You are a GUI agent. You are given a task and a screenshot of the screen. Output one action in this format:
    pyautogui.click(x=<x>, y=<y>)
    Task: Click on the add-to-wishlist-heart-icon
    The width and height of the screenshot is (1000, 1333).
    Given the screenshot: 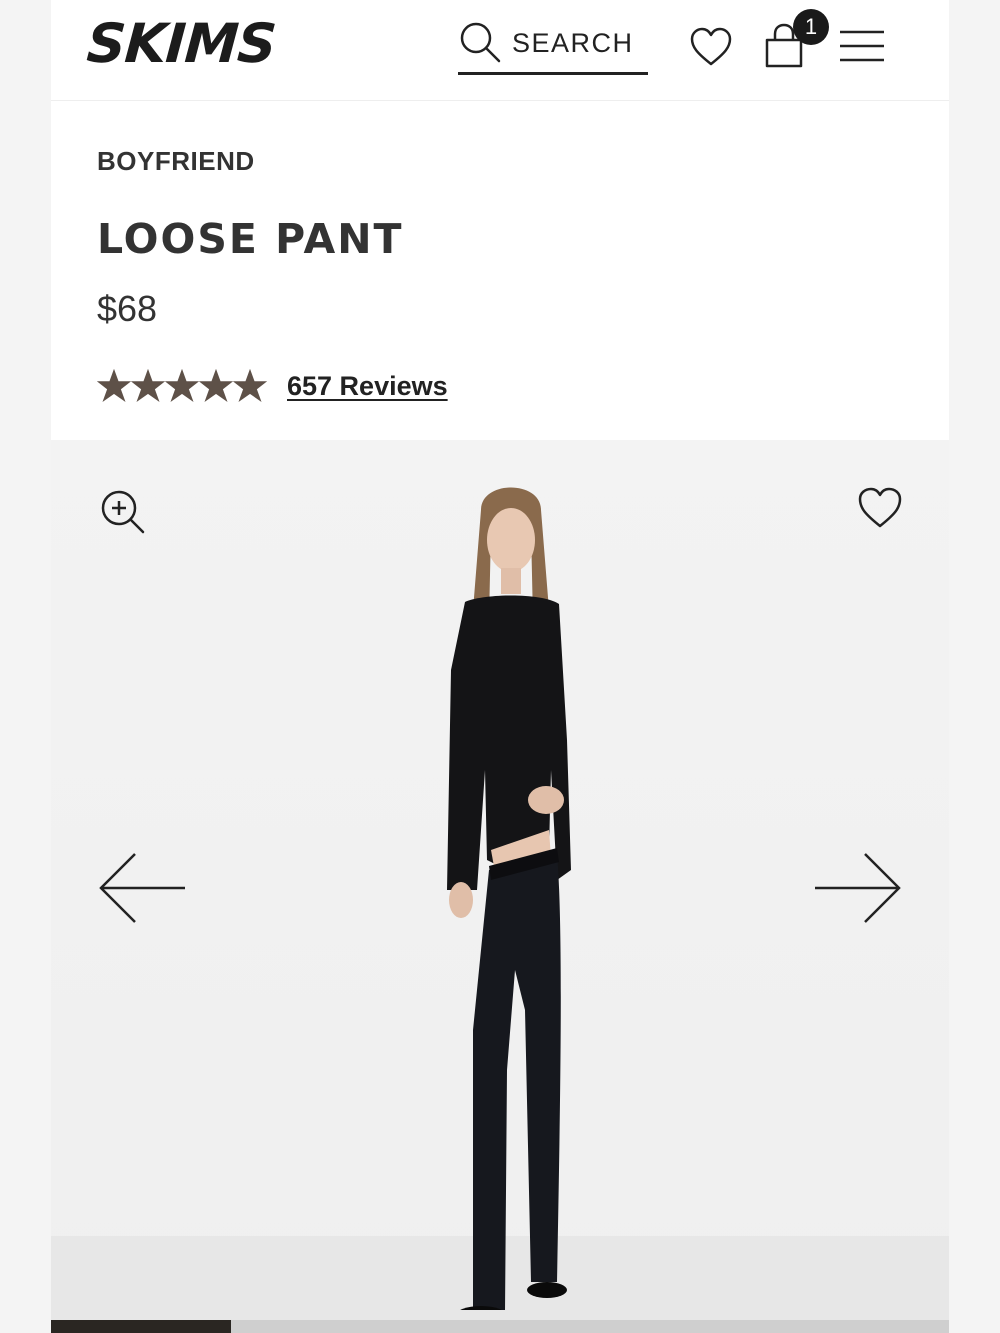 What is the action you would take?
    pyautogui.click(x=880, y=508)
    